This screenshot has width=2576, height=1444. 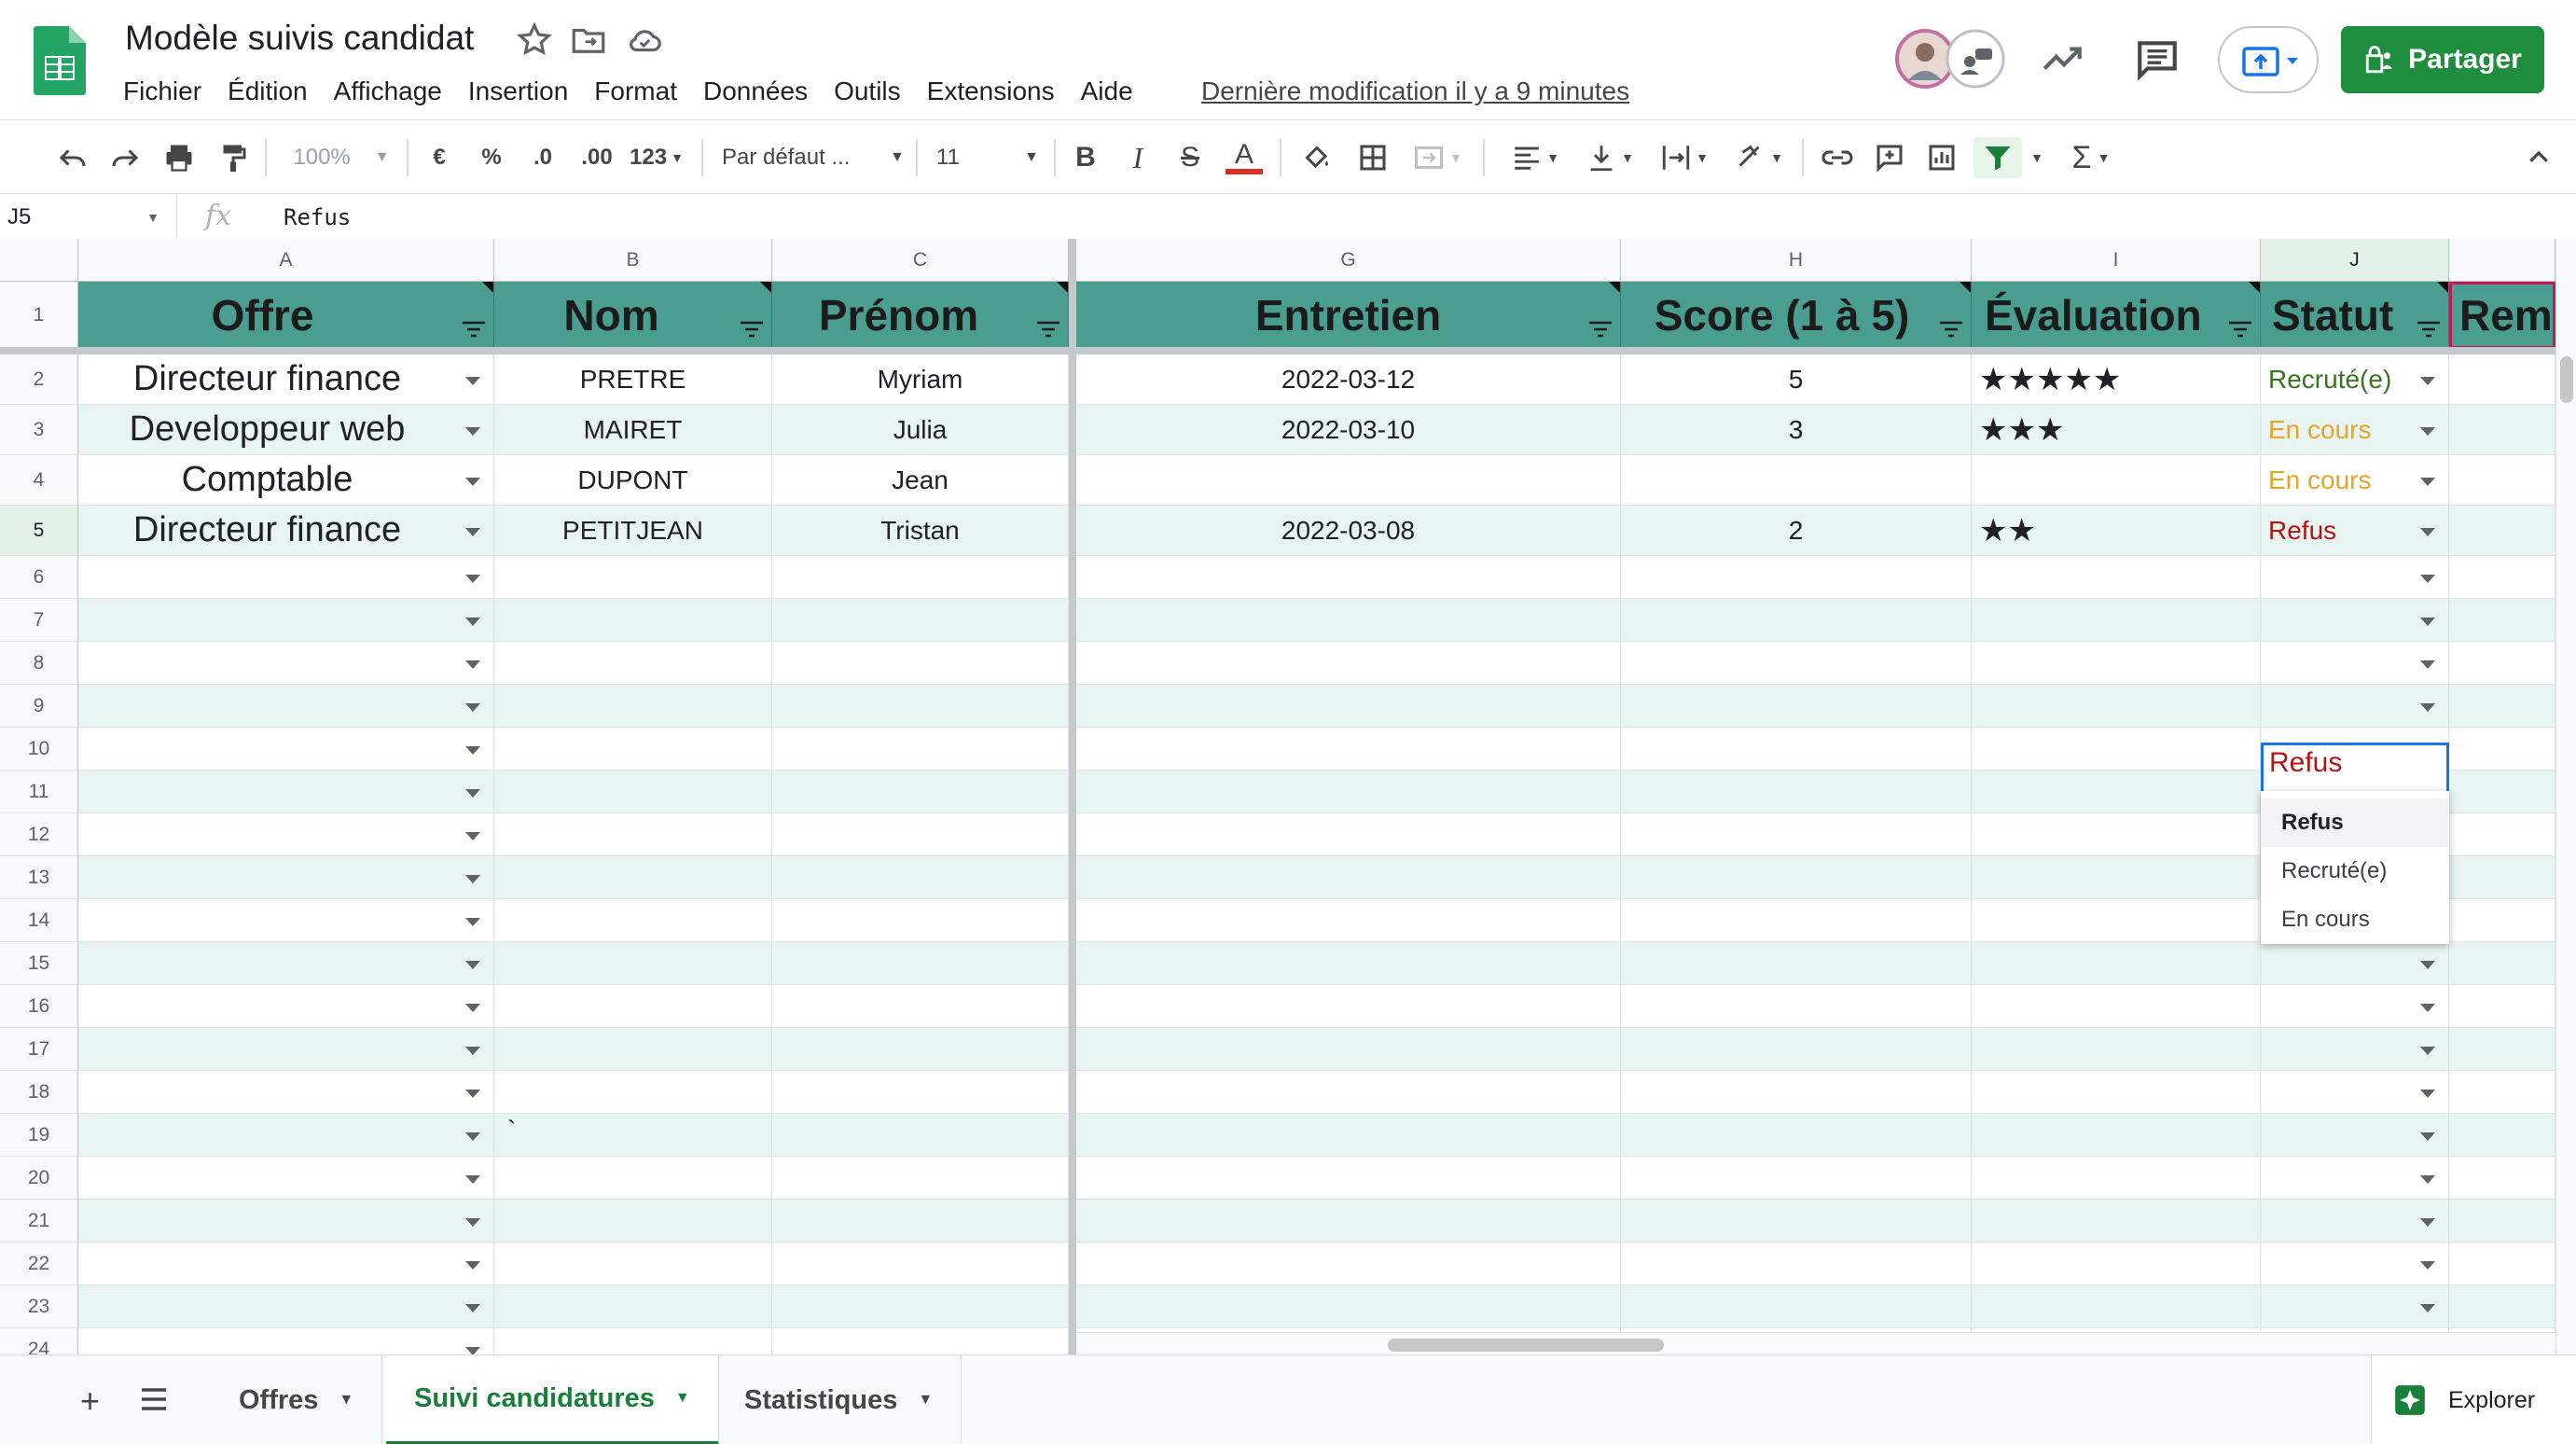 What do you see at coordinates (2116, 531) in the screenshot?
I see `cell-evaluation: ★★` at bounding box center [2116, 531].